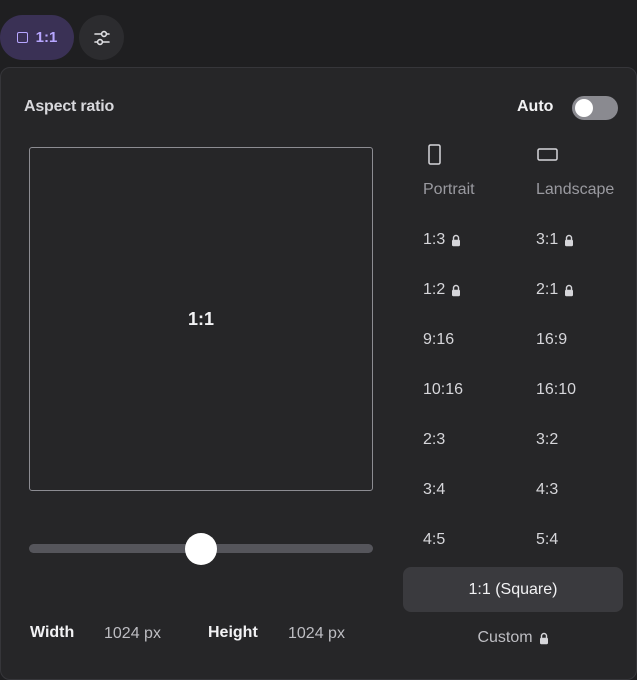 This screenshot has height=680, width=637. I want to click on top-bar: 1:1, so click(318, 34).